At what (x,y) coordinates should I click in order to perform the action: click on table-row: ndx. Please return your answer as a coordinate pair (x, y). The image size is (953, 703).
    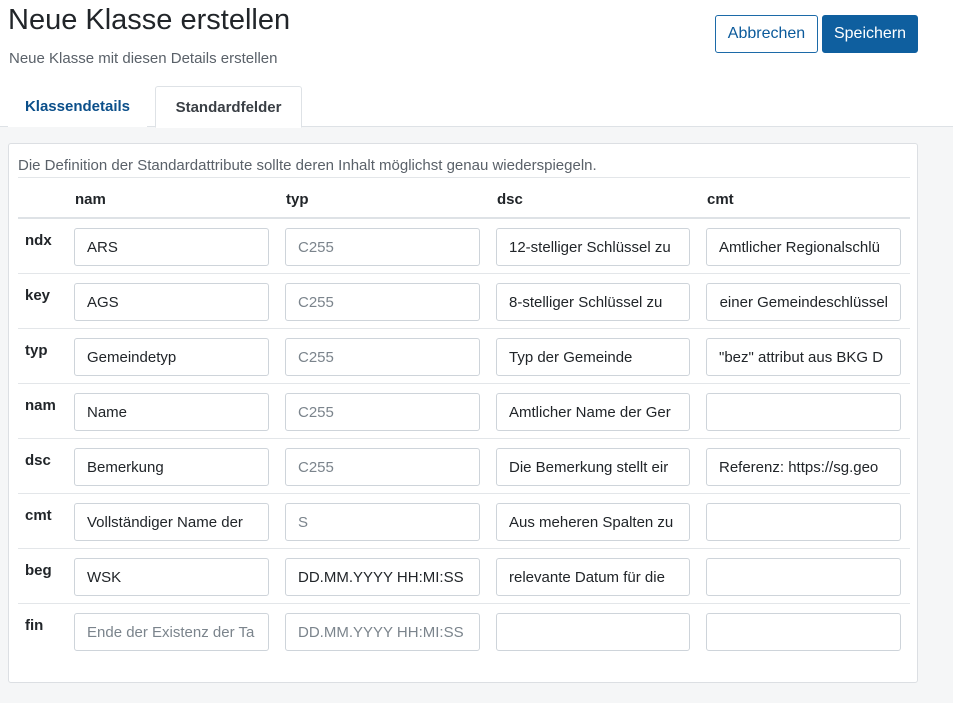
    Looking at the image, I should click on (464, 246).